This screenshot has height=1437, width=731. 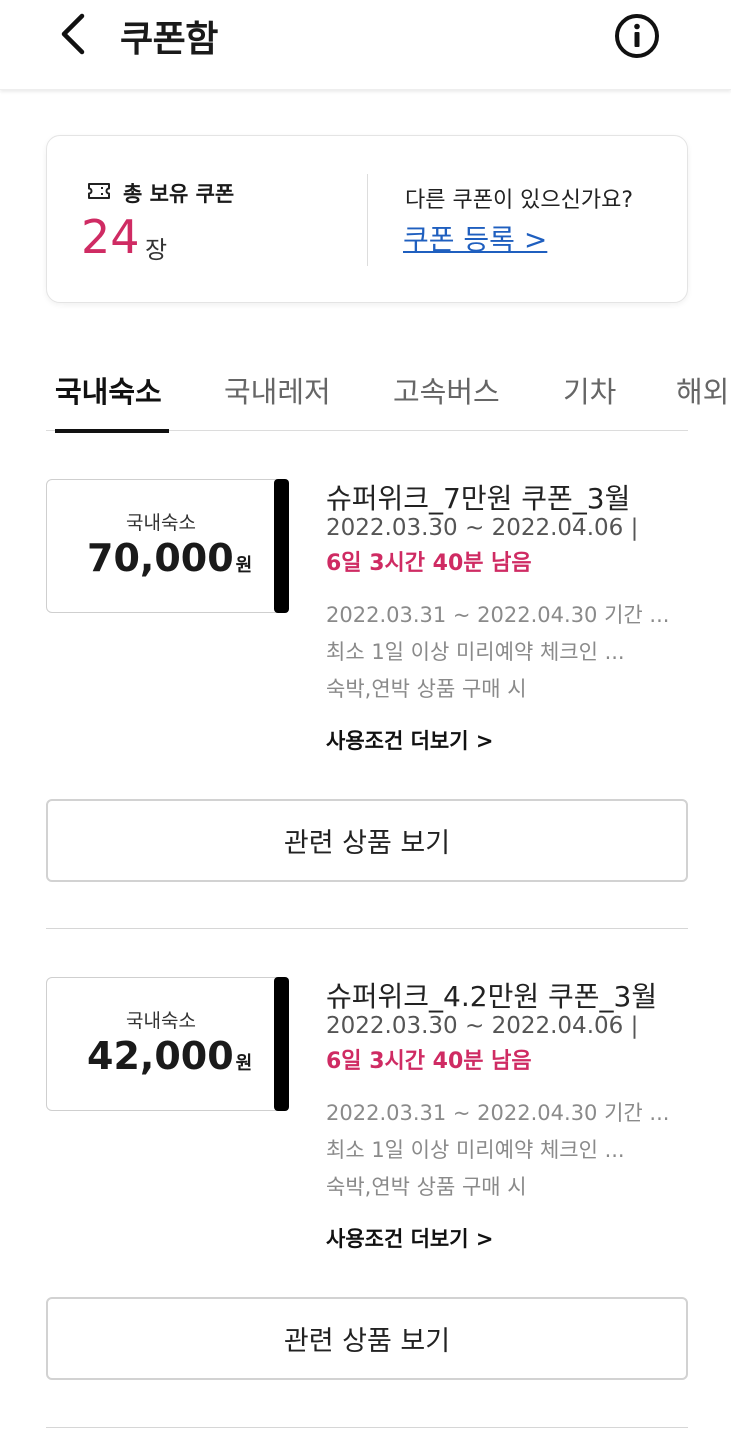 I want to click on total-coupons-label: 총 보유 쿠폰, so click(x=179, y=194).